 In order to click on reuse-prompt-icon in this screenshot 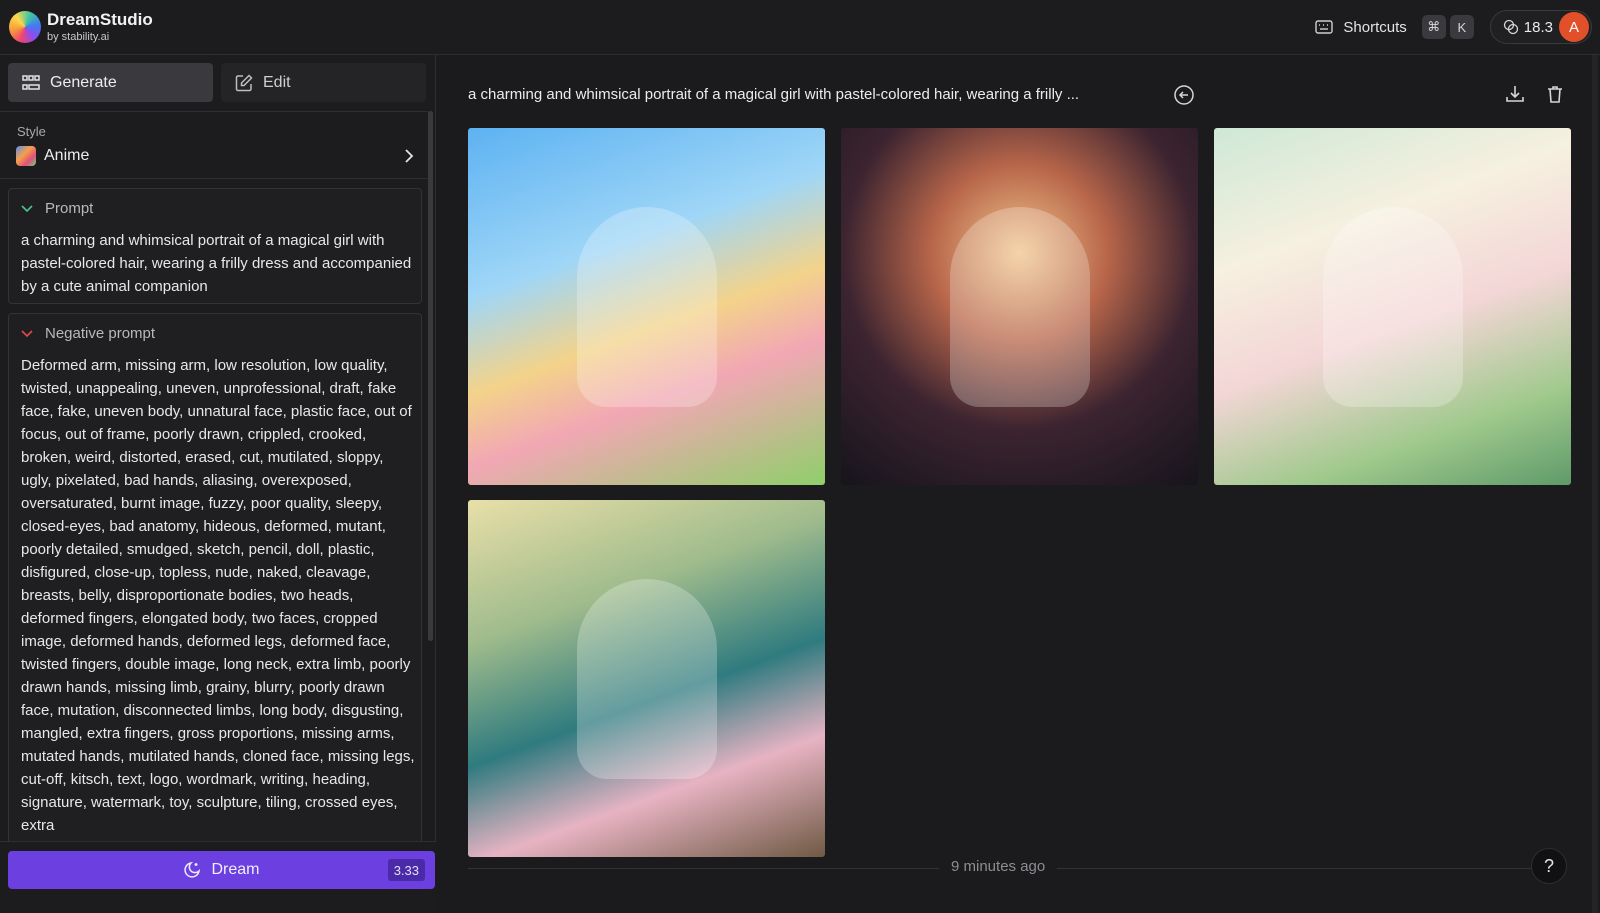, I will do `click(1184, 95)`.